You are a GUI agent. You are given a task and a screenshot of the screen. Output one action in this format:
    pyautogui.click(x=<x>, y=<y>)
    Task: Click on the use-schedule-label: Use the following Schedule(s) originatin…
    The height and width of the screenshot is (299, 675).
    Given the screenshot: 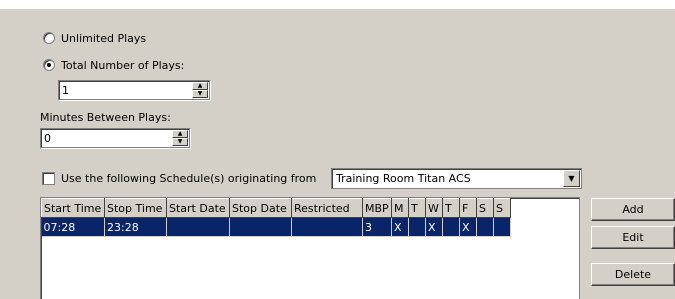 What is the action you would take?
    pyautogui.click(x=189, y=178)
    